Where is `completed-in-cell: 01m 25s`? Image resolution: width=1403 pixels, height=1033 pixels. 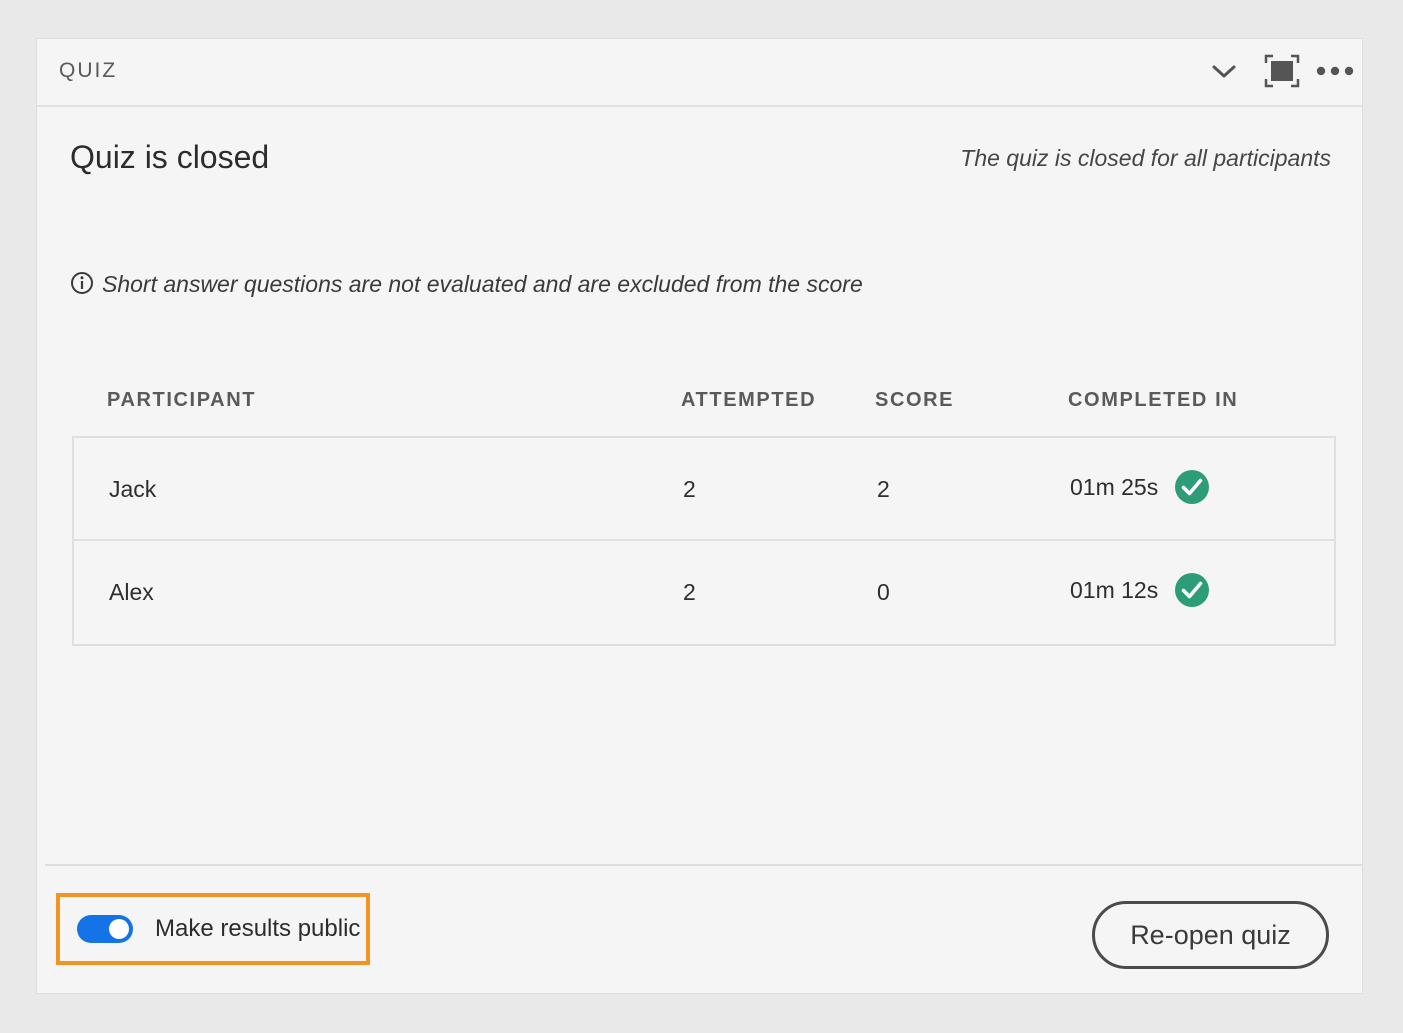
completed-in-cell: 01m 25s is located at coordinates (1140, 487).